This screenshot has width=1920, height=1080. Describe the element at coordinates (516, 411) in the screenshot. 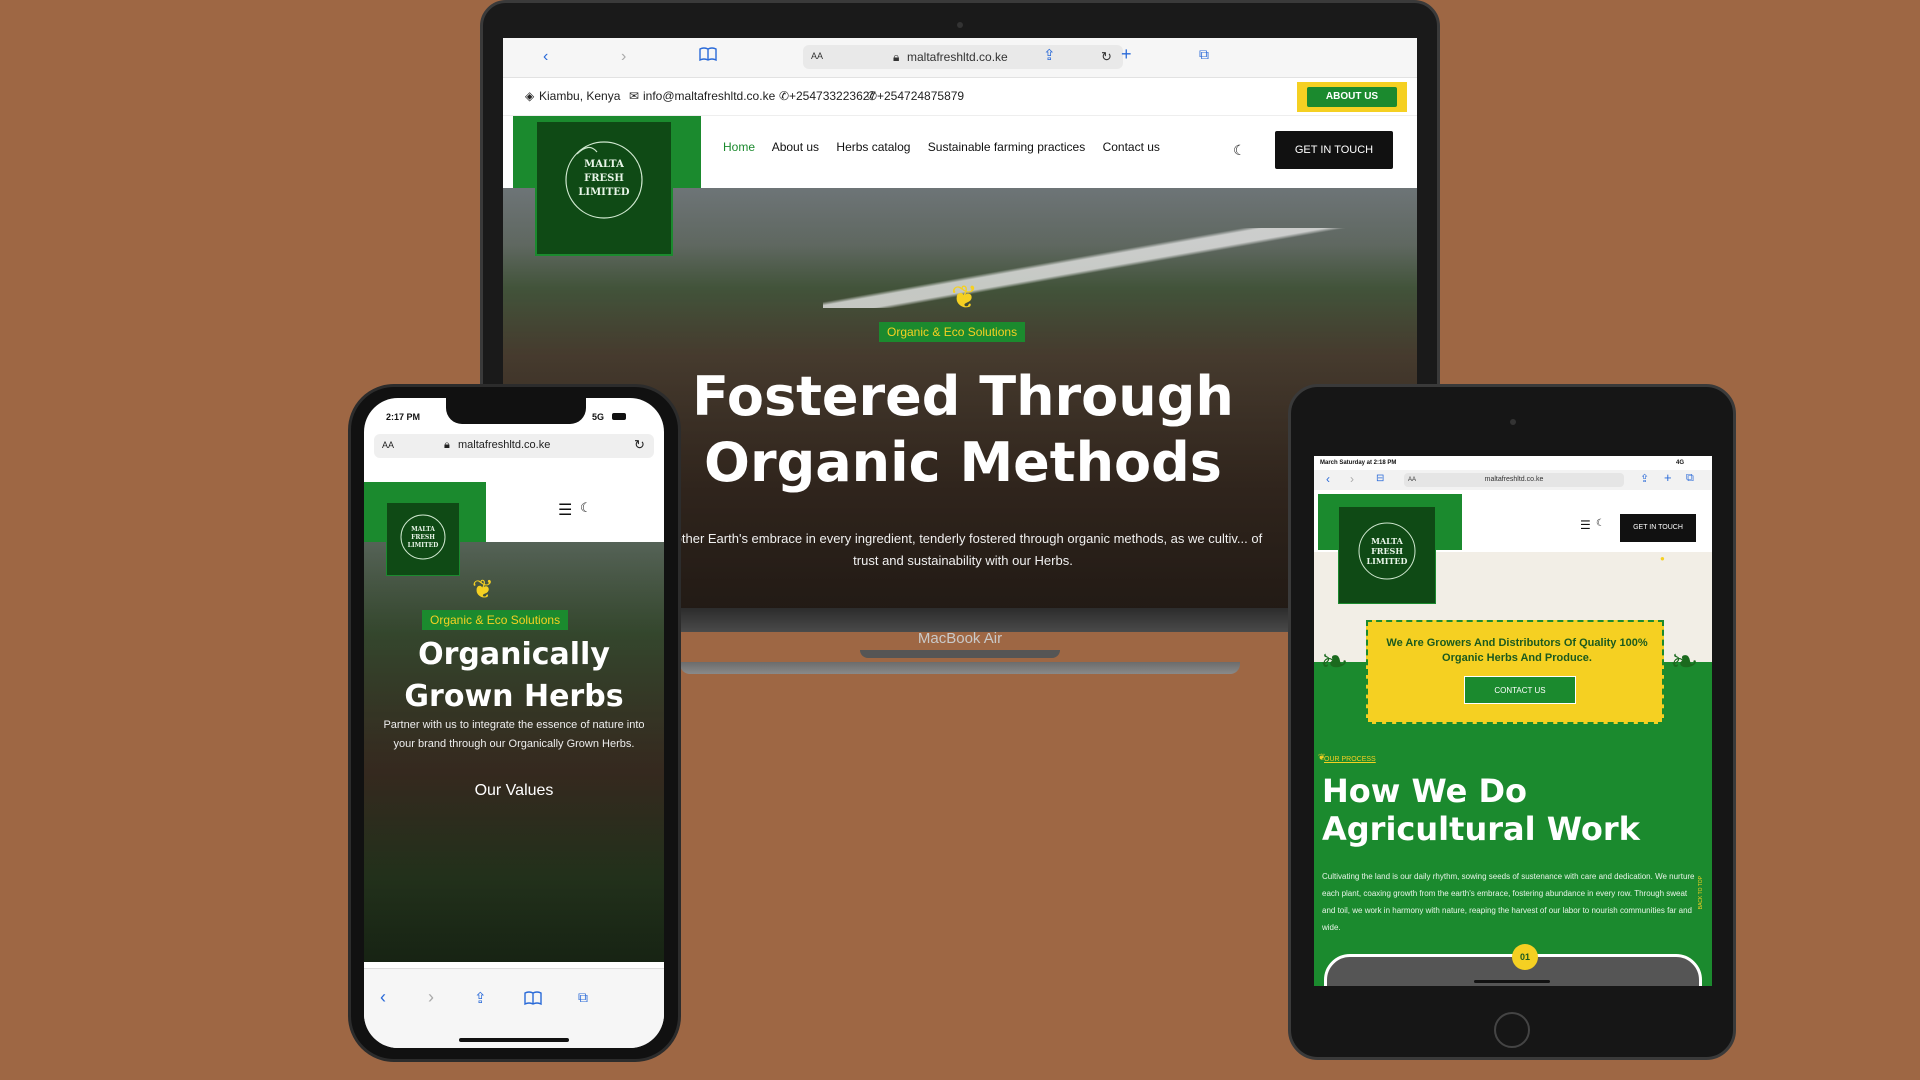

I see `phone-notch` at that location.